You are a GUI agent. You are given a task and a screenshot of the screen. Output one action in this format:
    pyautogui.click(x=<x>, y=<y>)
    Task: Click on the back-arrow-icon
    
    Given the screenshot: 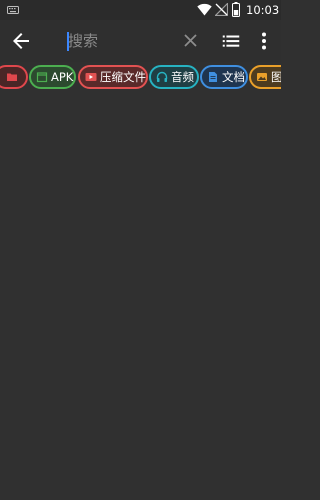 What is the action you would take?
    pyautogui.click(x=21, y=41)
    